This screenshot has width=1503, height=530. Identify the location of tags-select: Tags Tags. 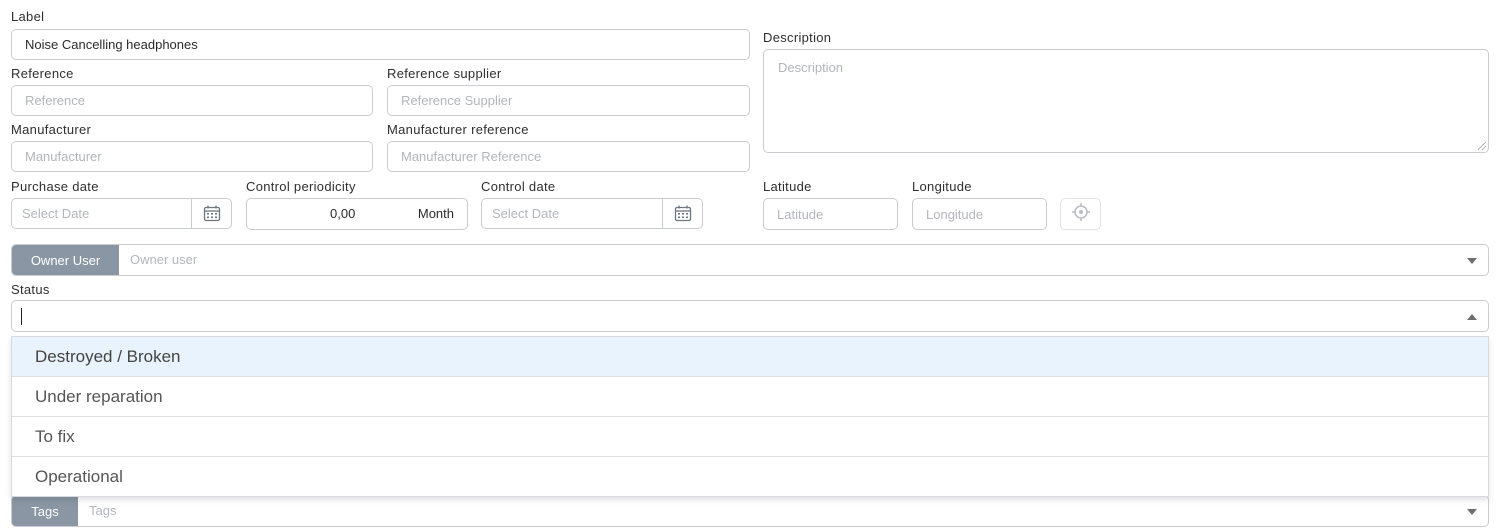
(750, 511).